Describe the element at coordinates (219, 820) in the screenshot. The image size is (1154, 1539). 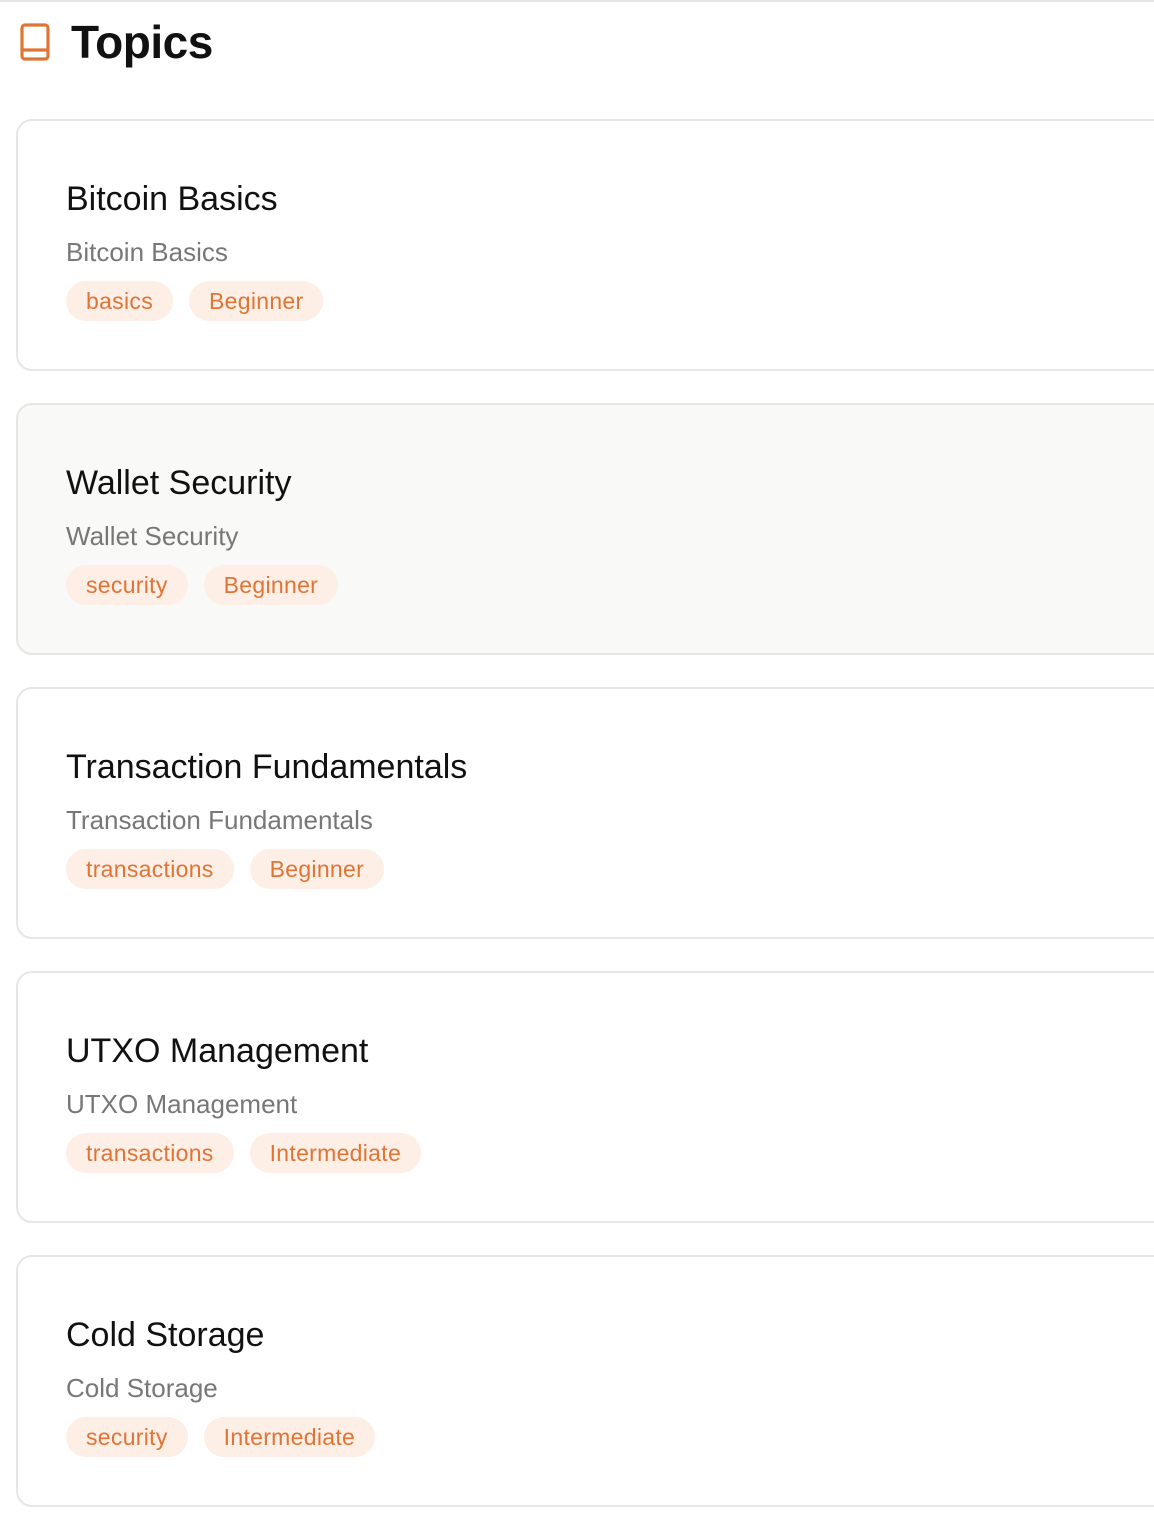
I see `topic-description: Transaction Fundamentals` at that location.